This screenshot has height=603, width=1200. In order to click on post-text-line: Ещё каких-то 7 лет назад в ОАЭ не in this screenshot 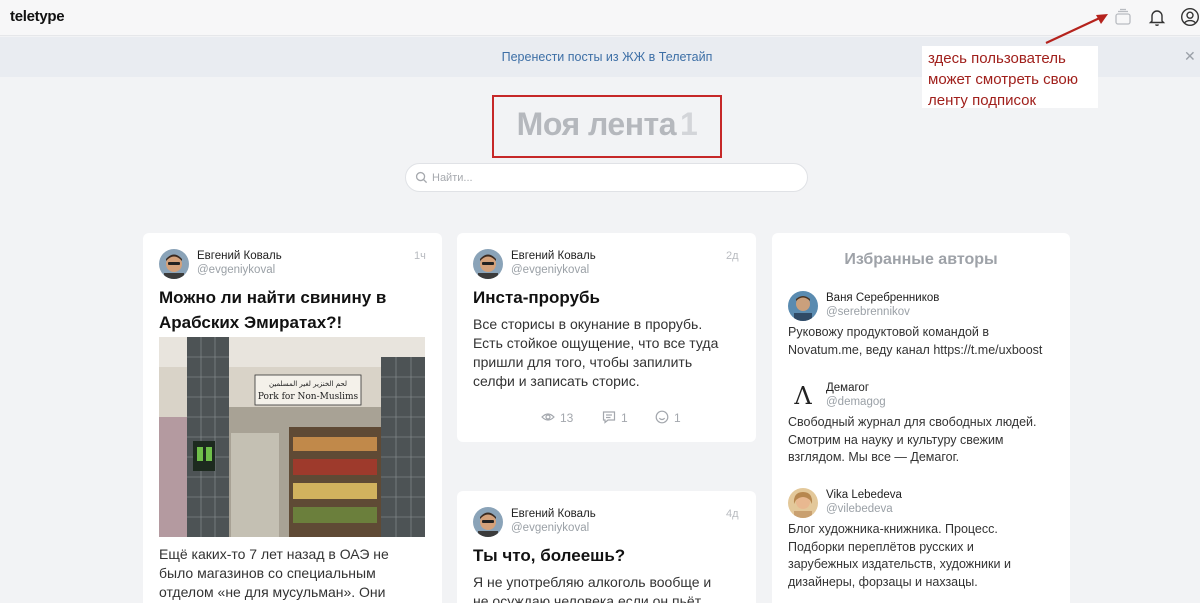, I will do `click(274, 554)`.